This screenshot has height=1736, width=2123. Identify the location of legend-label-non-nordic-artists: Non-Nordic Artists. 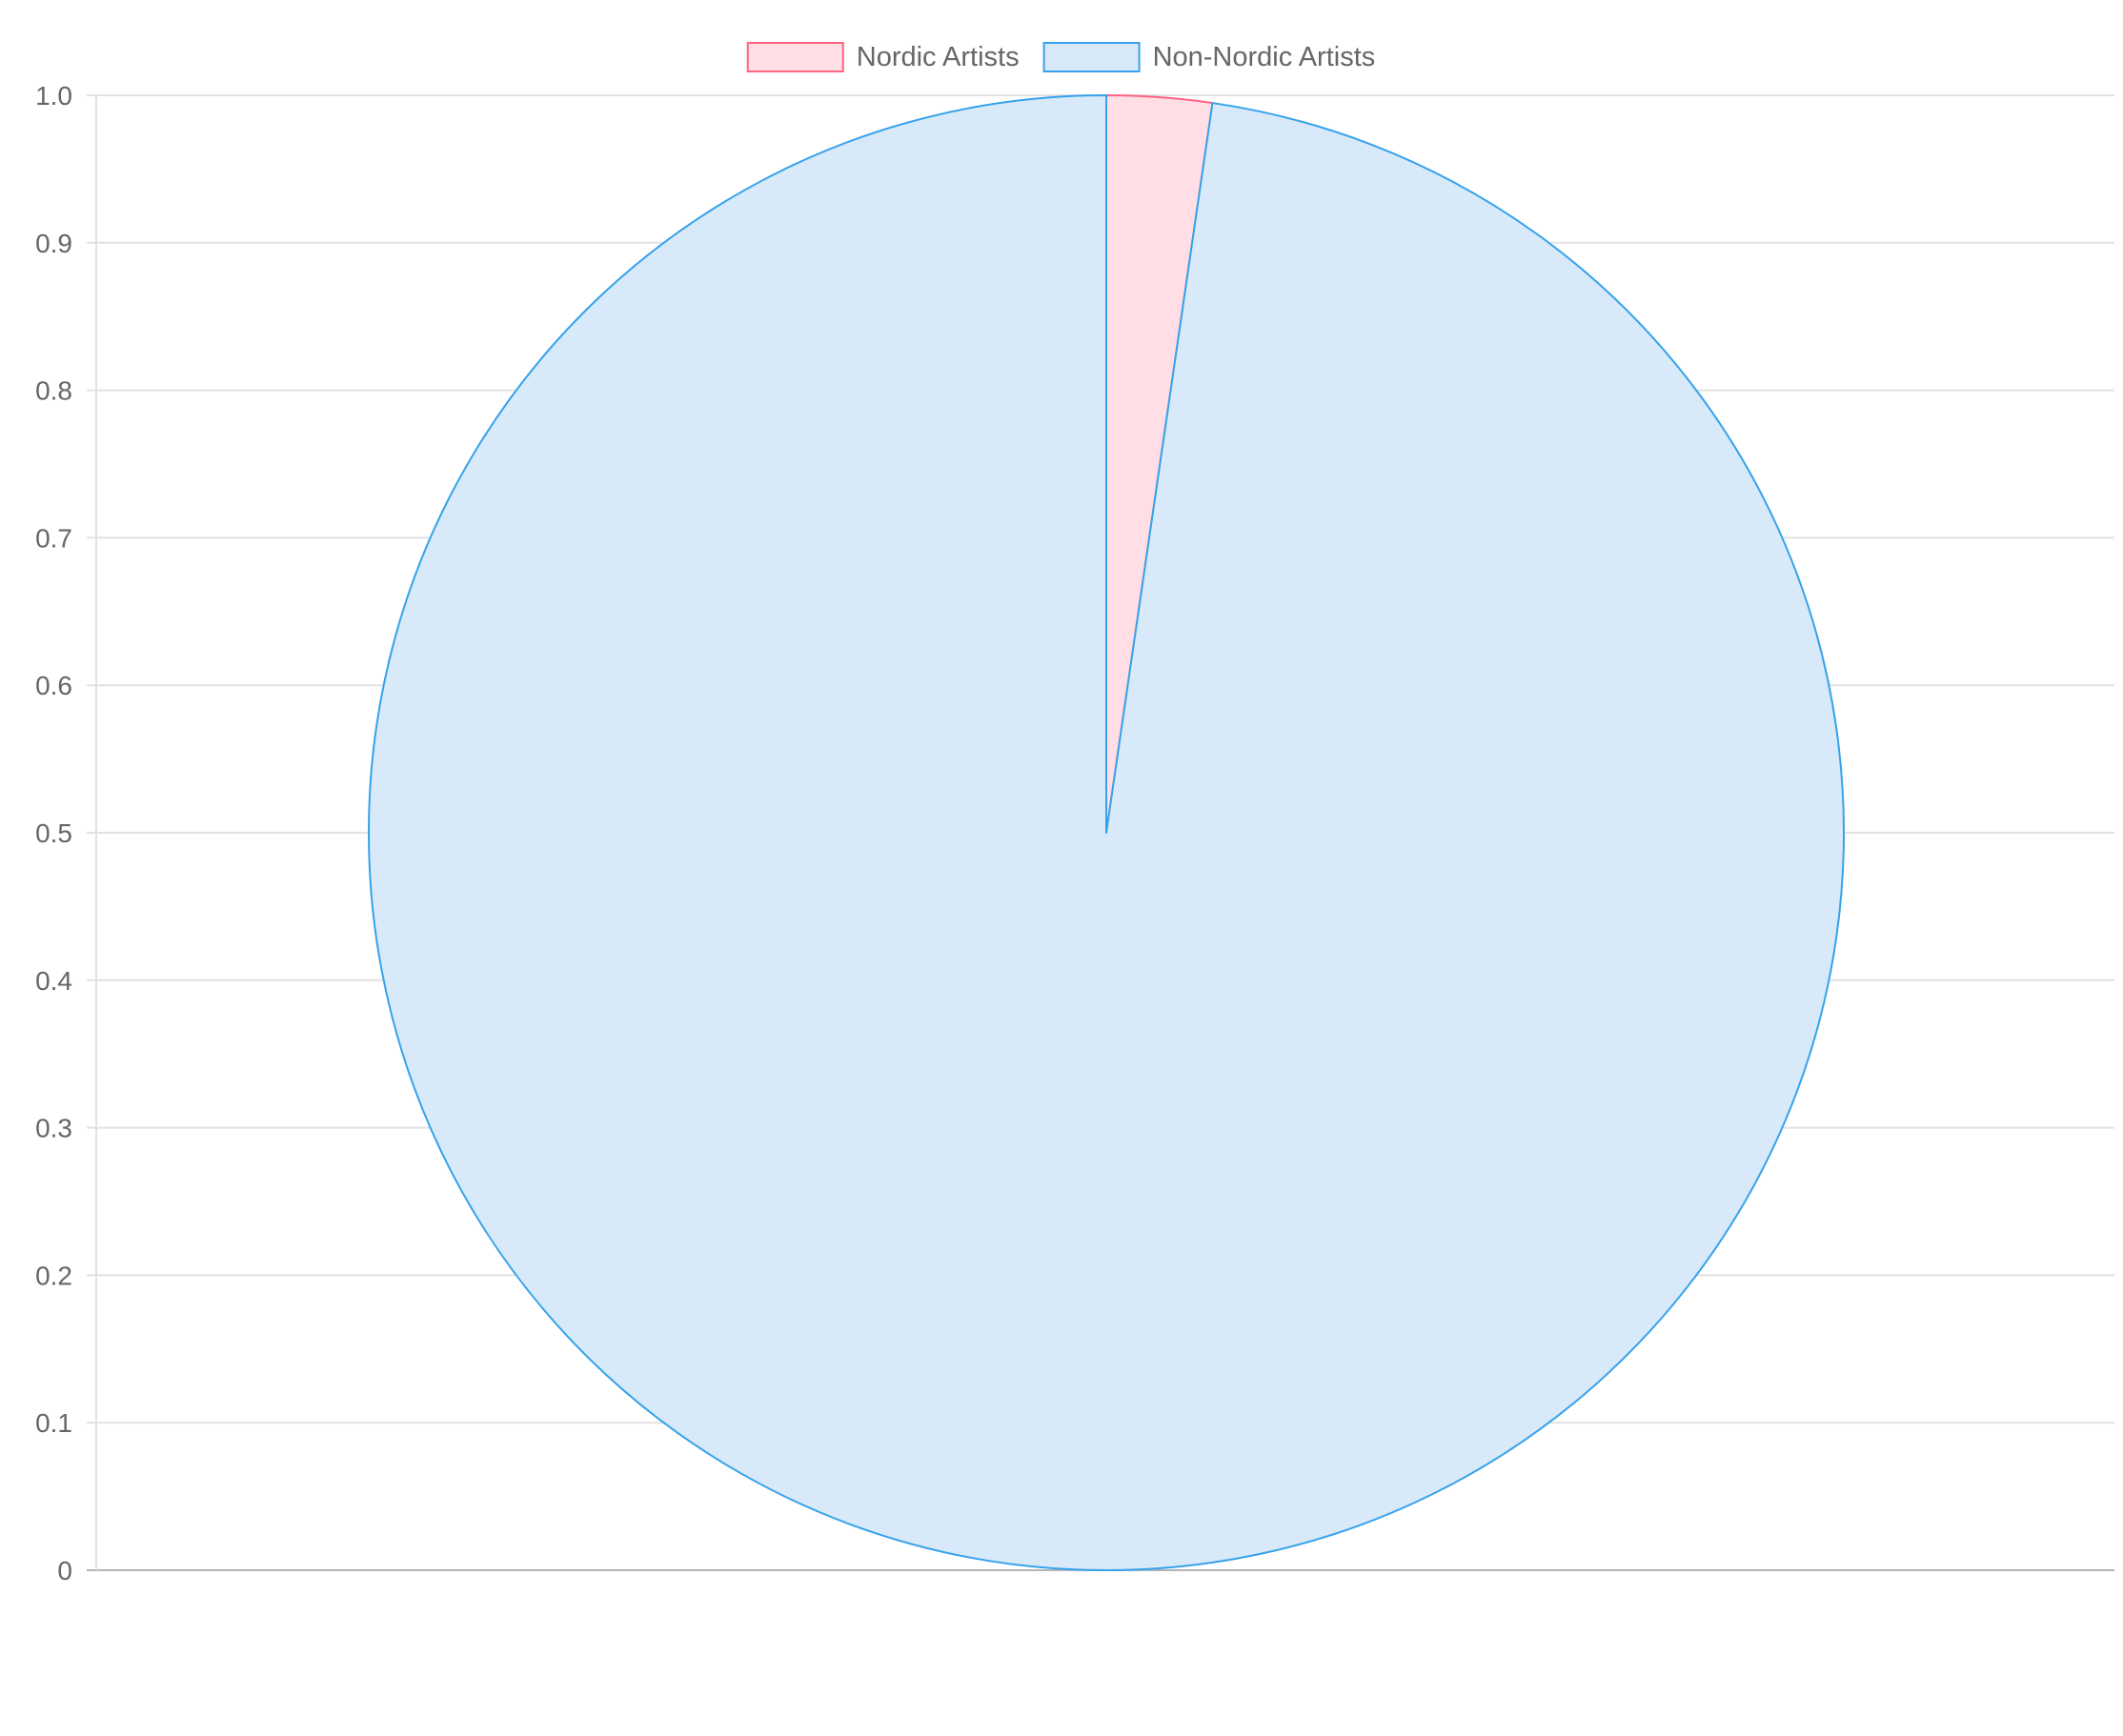
(1265, 57).